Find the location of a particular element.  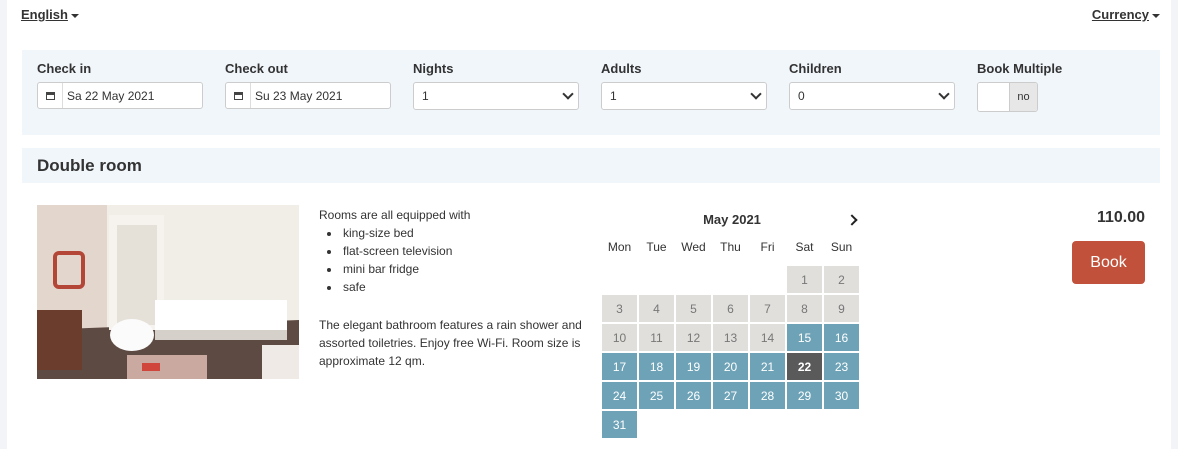

checkout-label: Check out is located at coordinates (256, 68).